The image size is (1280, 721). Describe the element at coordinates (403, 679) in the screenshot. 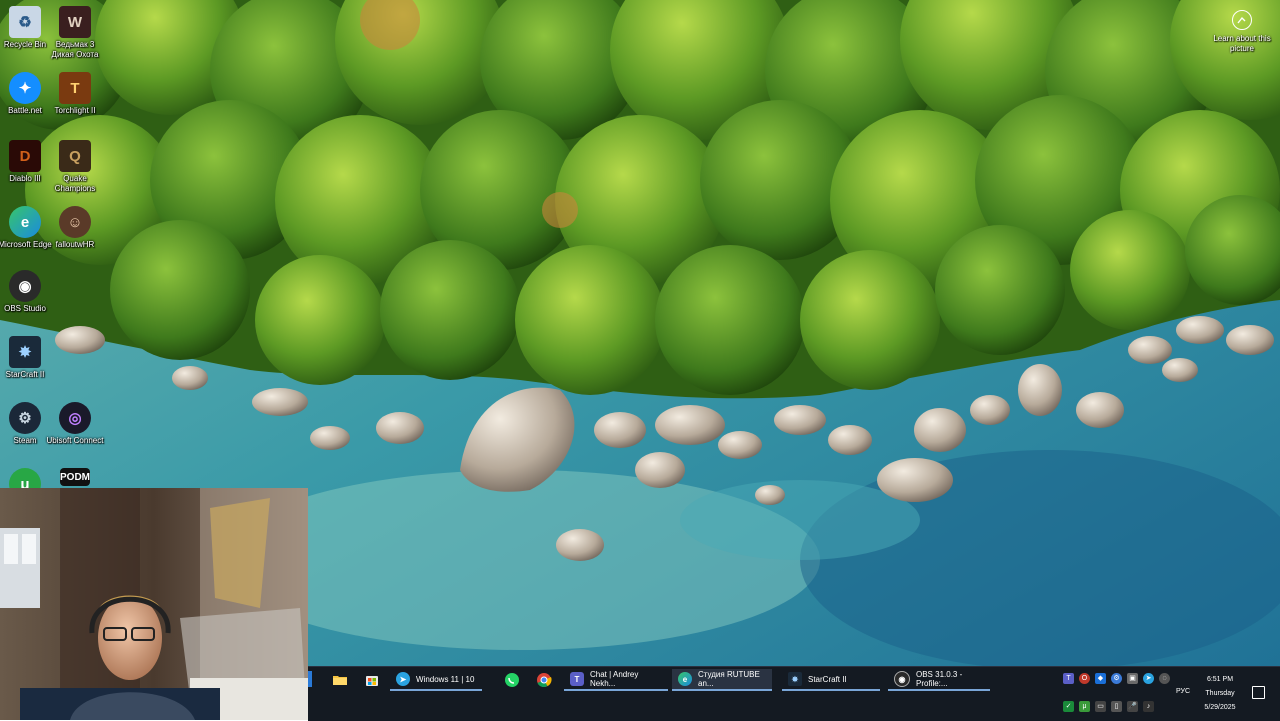

I see `telegram-icon: ➤` at that location.